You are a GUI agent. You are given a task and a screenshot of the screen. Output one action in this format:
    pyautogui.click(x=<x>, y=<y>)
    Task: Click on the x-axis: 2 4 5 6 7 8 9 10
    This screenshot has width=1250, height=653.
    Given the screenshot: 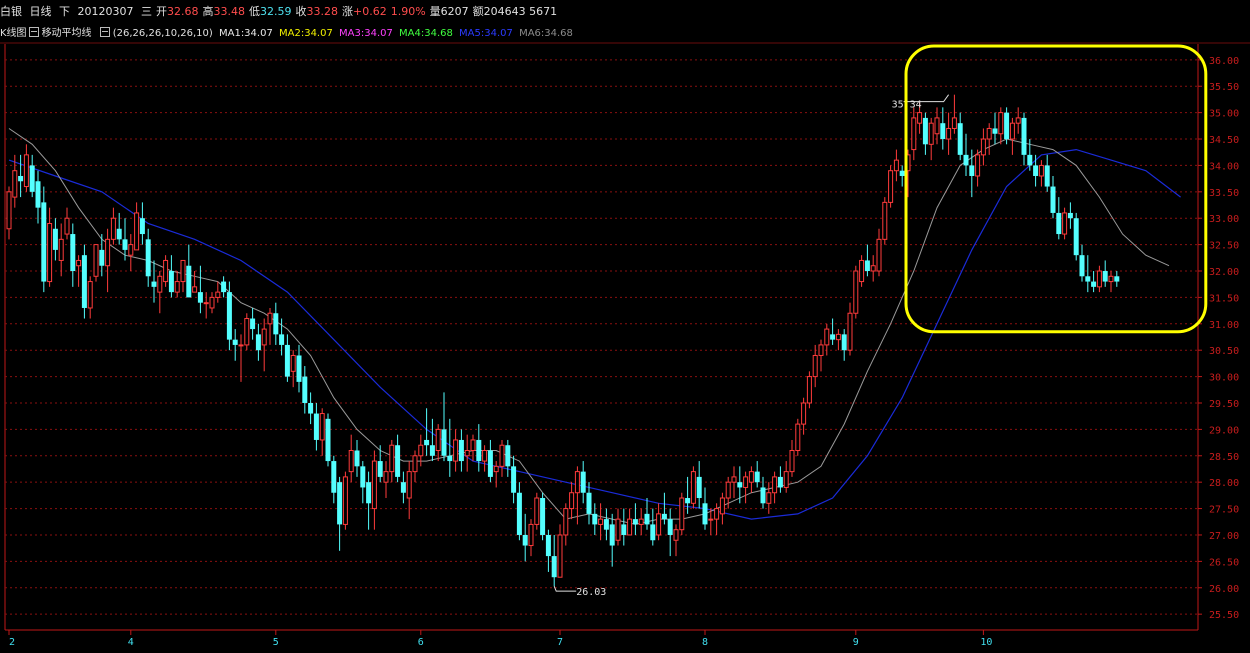 What is the action you would take?
    pyautogui.click(x=500, y=639)
    